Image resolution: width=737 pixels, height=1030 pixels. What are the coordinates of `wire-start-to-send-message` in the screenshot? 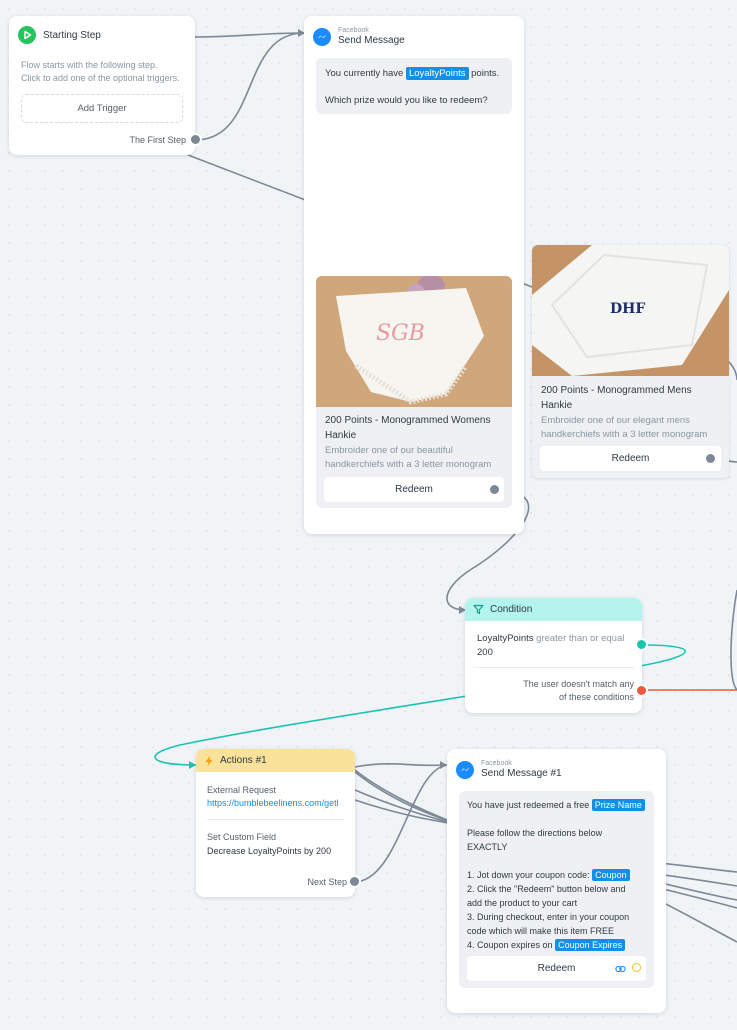 It's located at (249, 35).